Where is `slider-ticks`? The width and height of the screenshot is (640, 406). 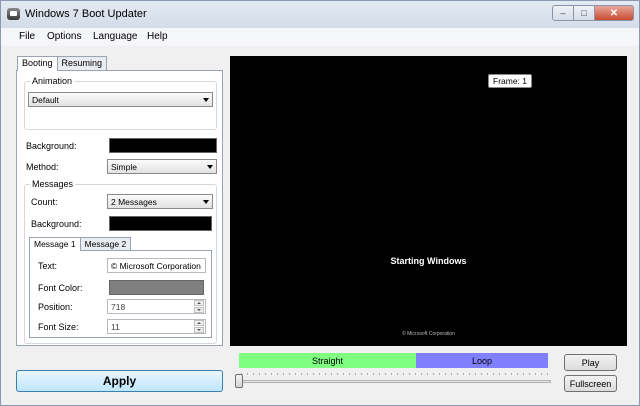 slider-ticks is located at coordinates (396, 374).